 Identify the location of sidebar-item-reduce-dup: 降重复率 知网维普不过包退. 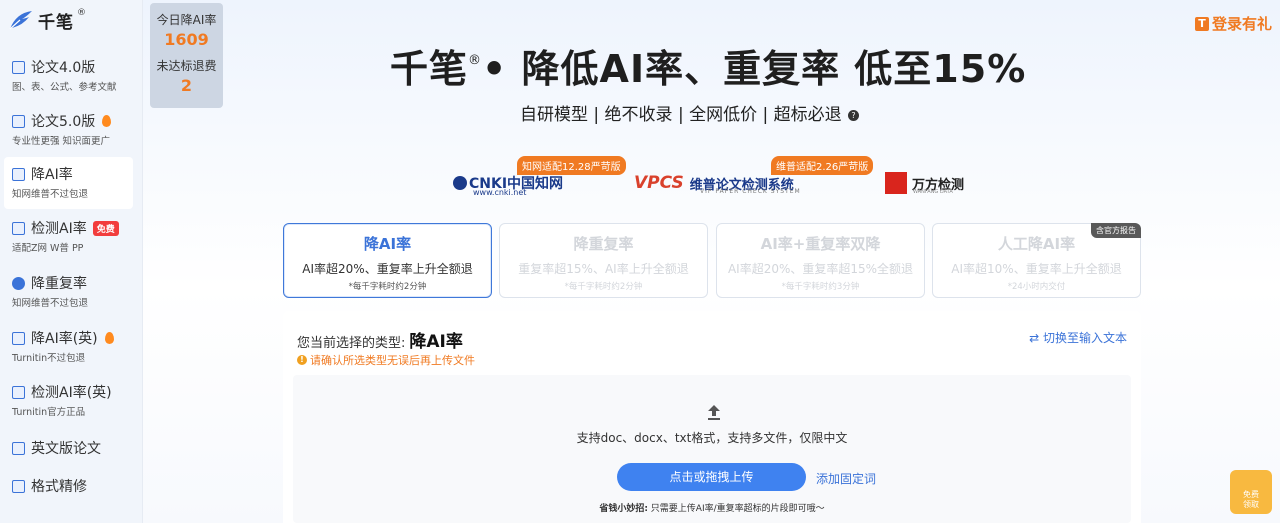
(68, 292).